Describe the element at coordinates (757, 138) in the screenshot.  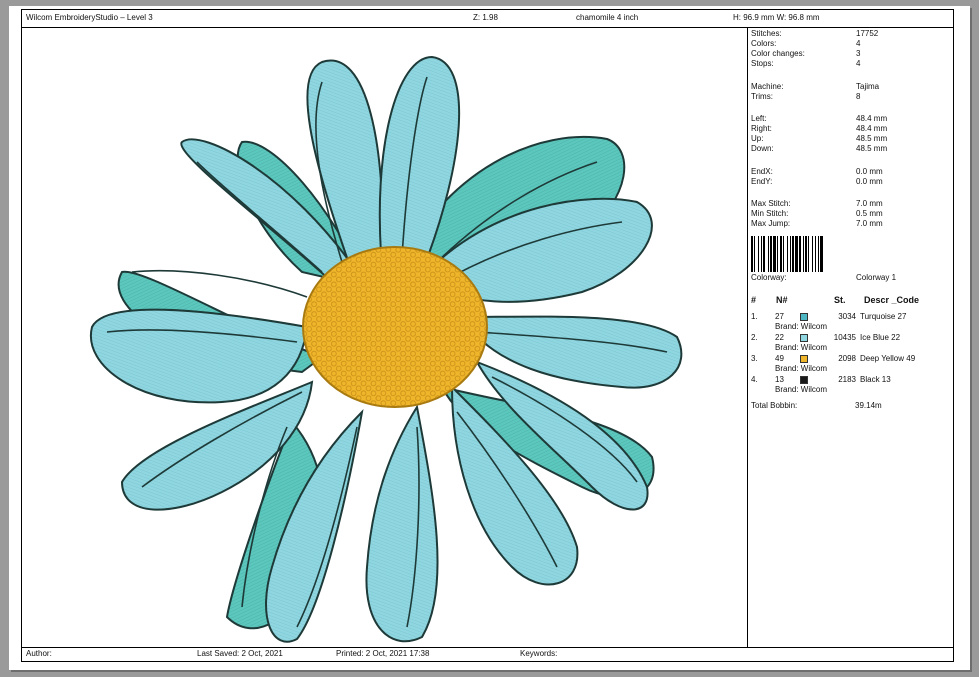
I see `up-label: Up:` at that location.